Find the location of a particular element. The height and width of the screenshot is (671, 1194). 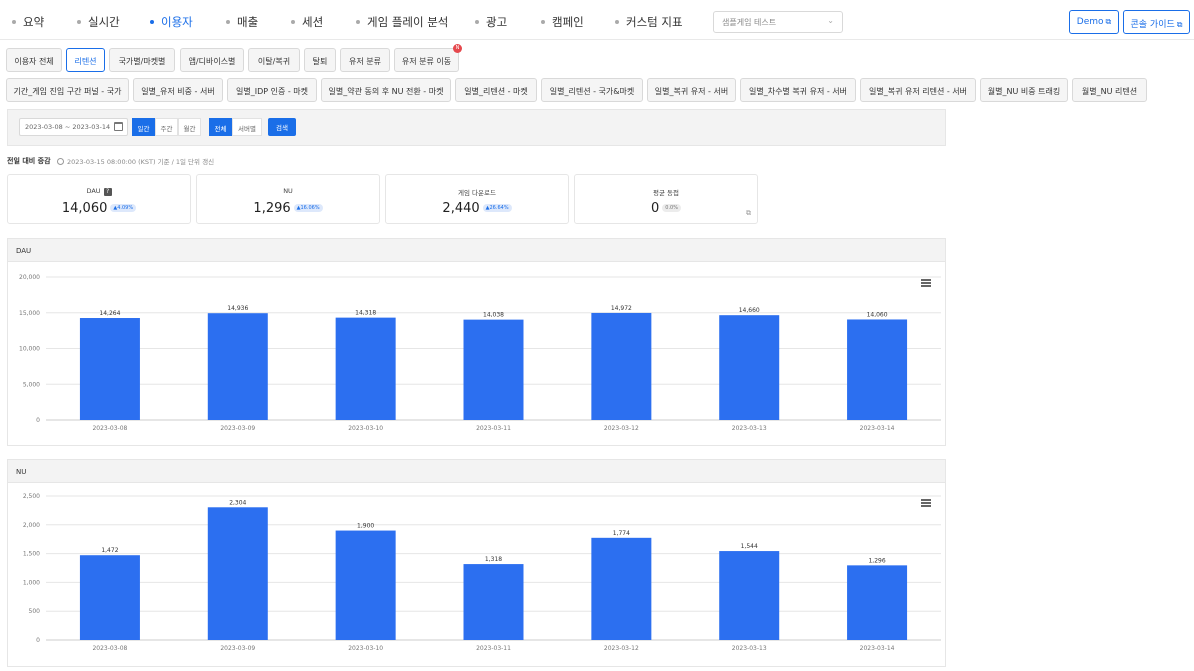

y-tick-label: 10,000 is located at coordinates (29, 349).